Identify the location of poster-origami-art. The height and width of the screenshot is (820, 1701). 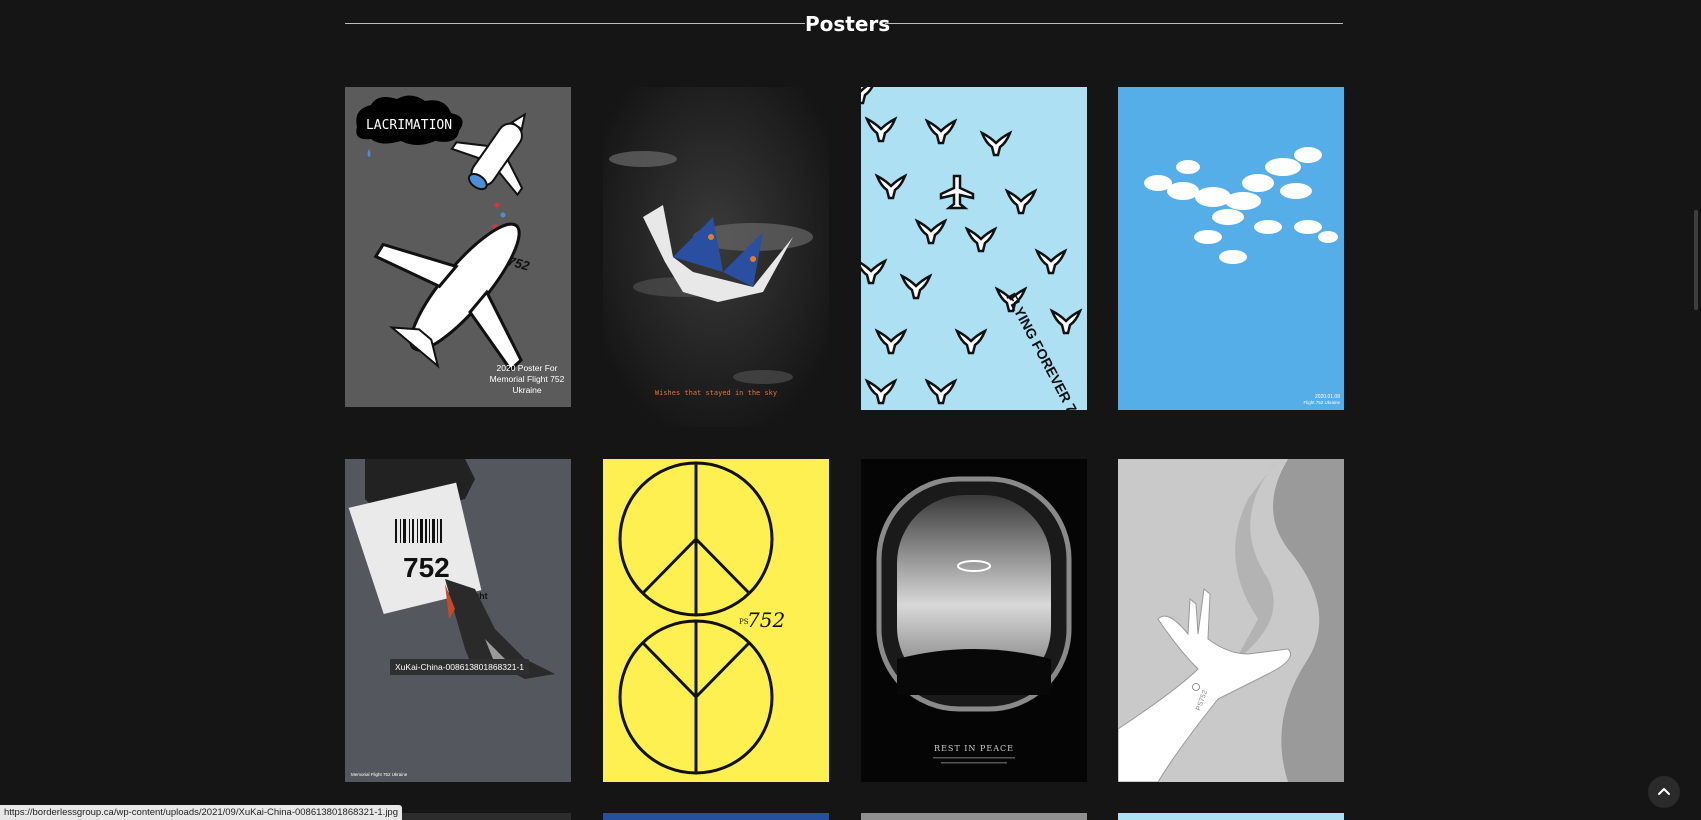
(716, 257).